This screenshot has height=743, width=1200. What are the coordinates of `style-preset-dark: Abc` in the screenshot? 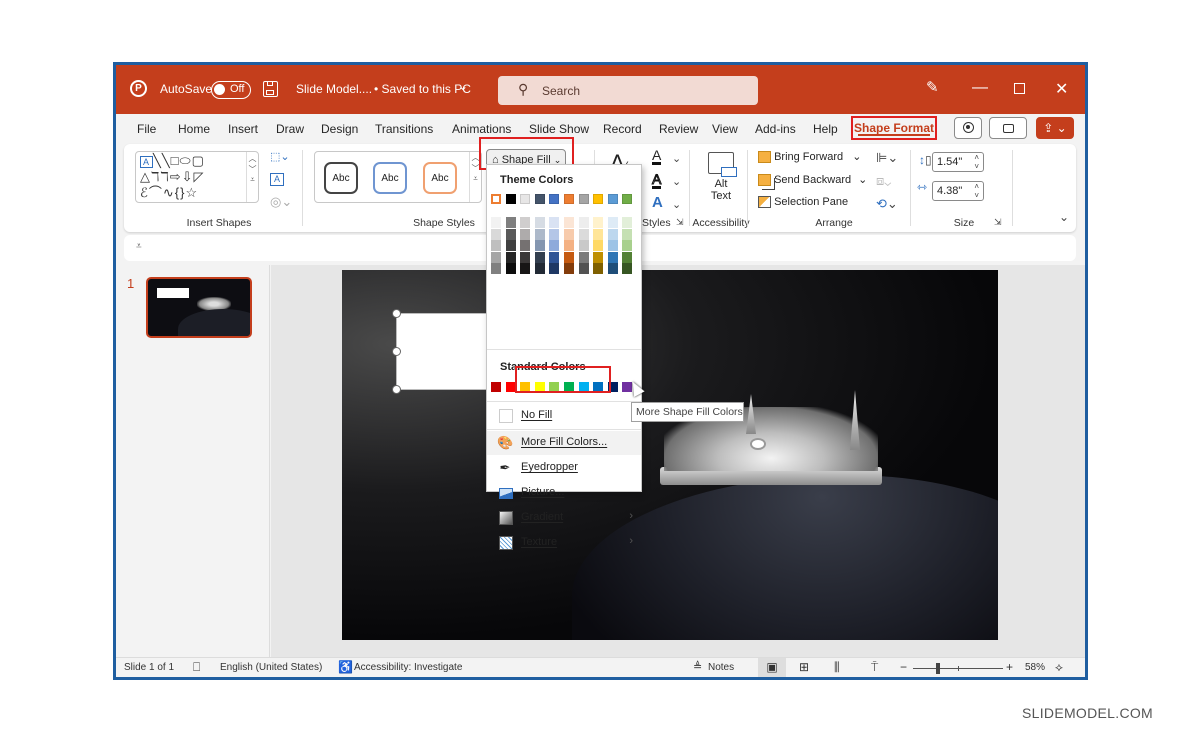 It's located at (341, 178).